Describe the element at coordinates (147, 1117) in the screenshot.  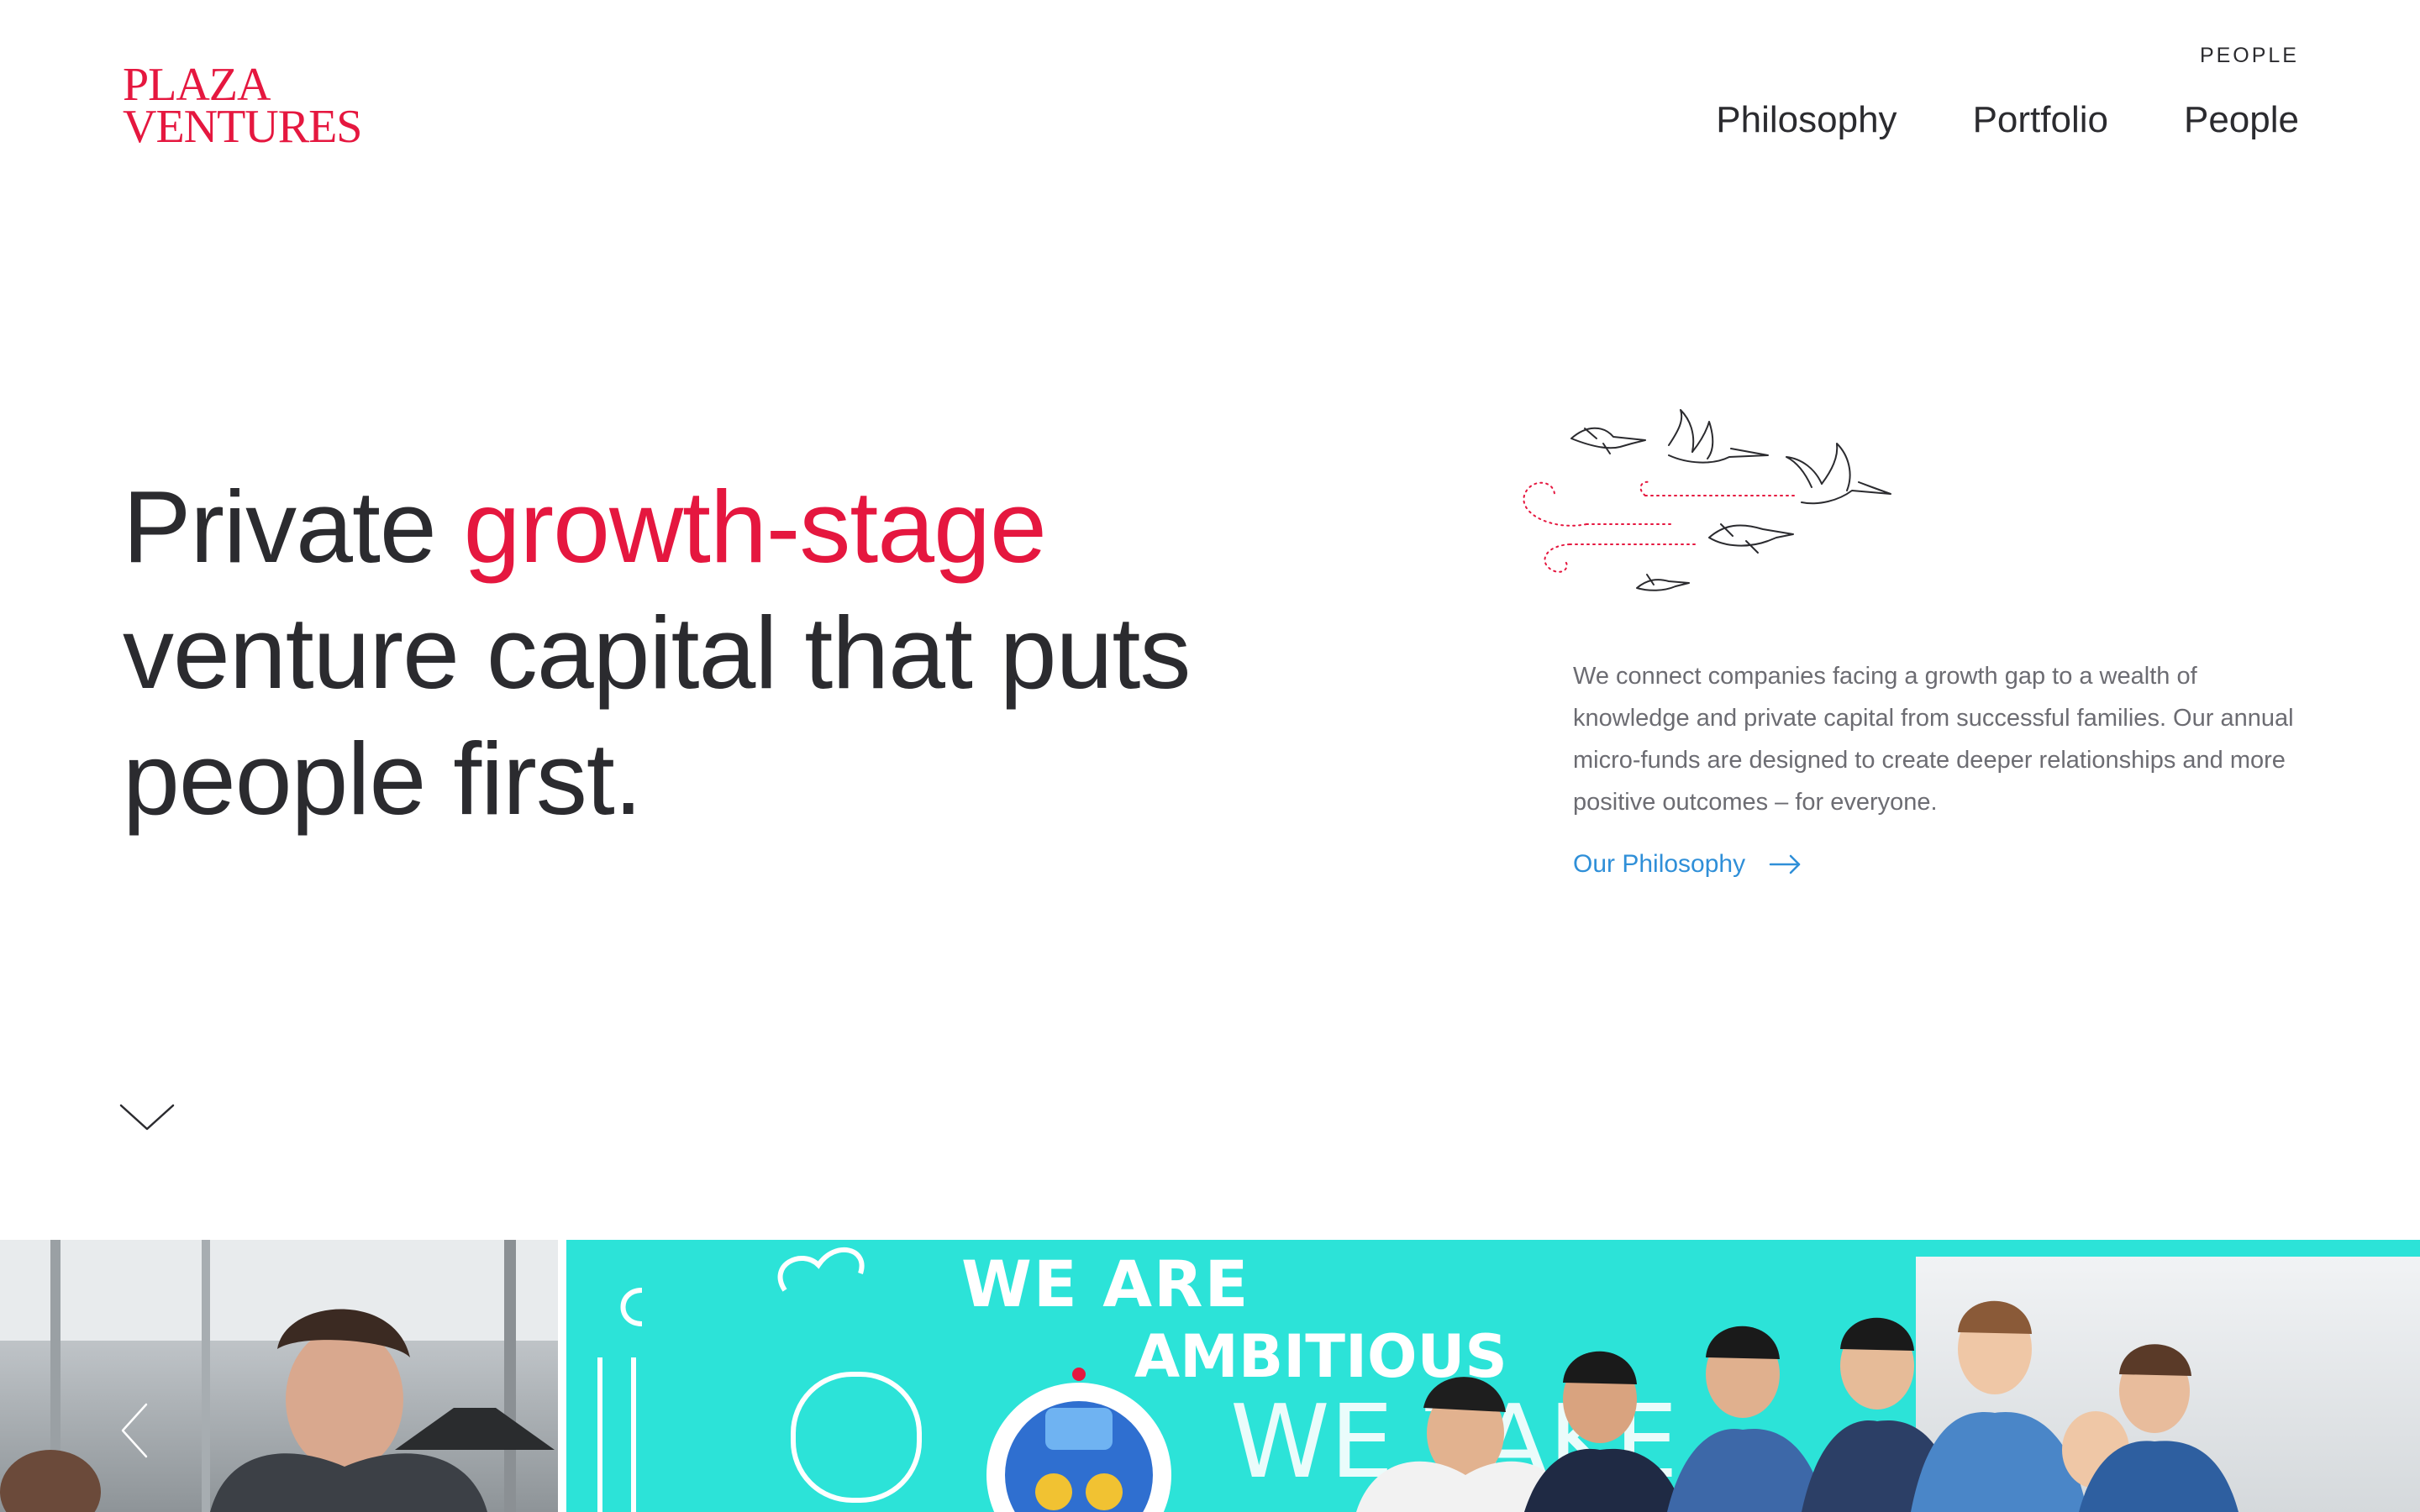
I see `chevron-down-icon` at that location.